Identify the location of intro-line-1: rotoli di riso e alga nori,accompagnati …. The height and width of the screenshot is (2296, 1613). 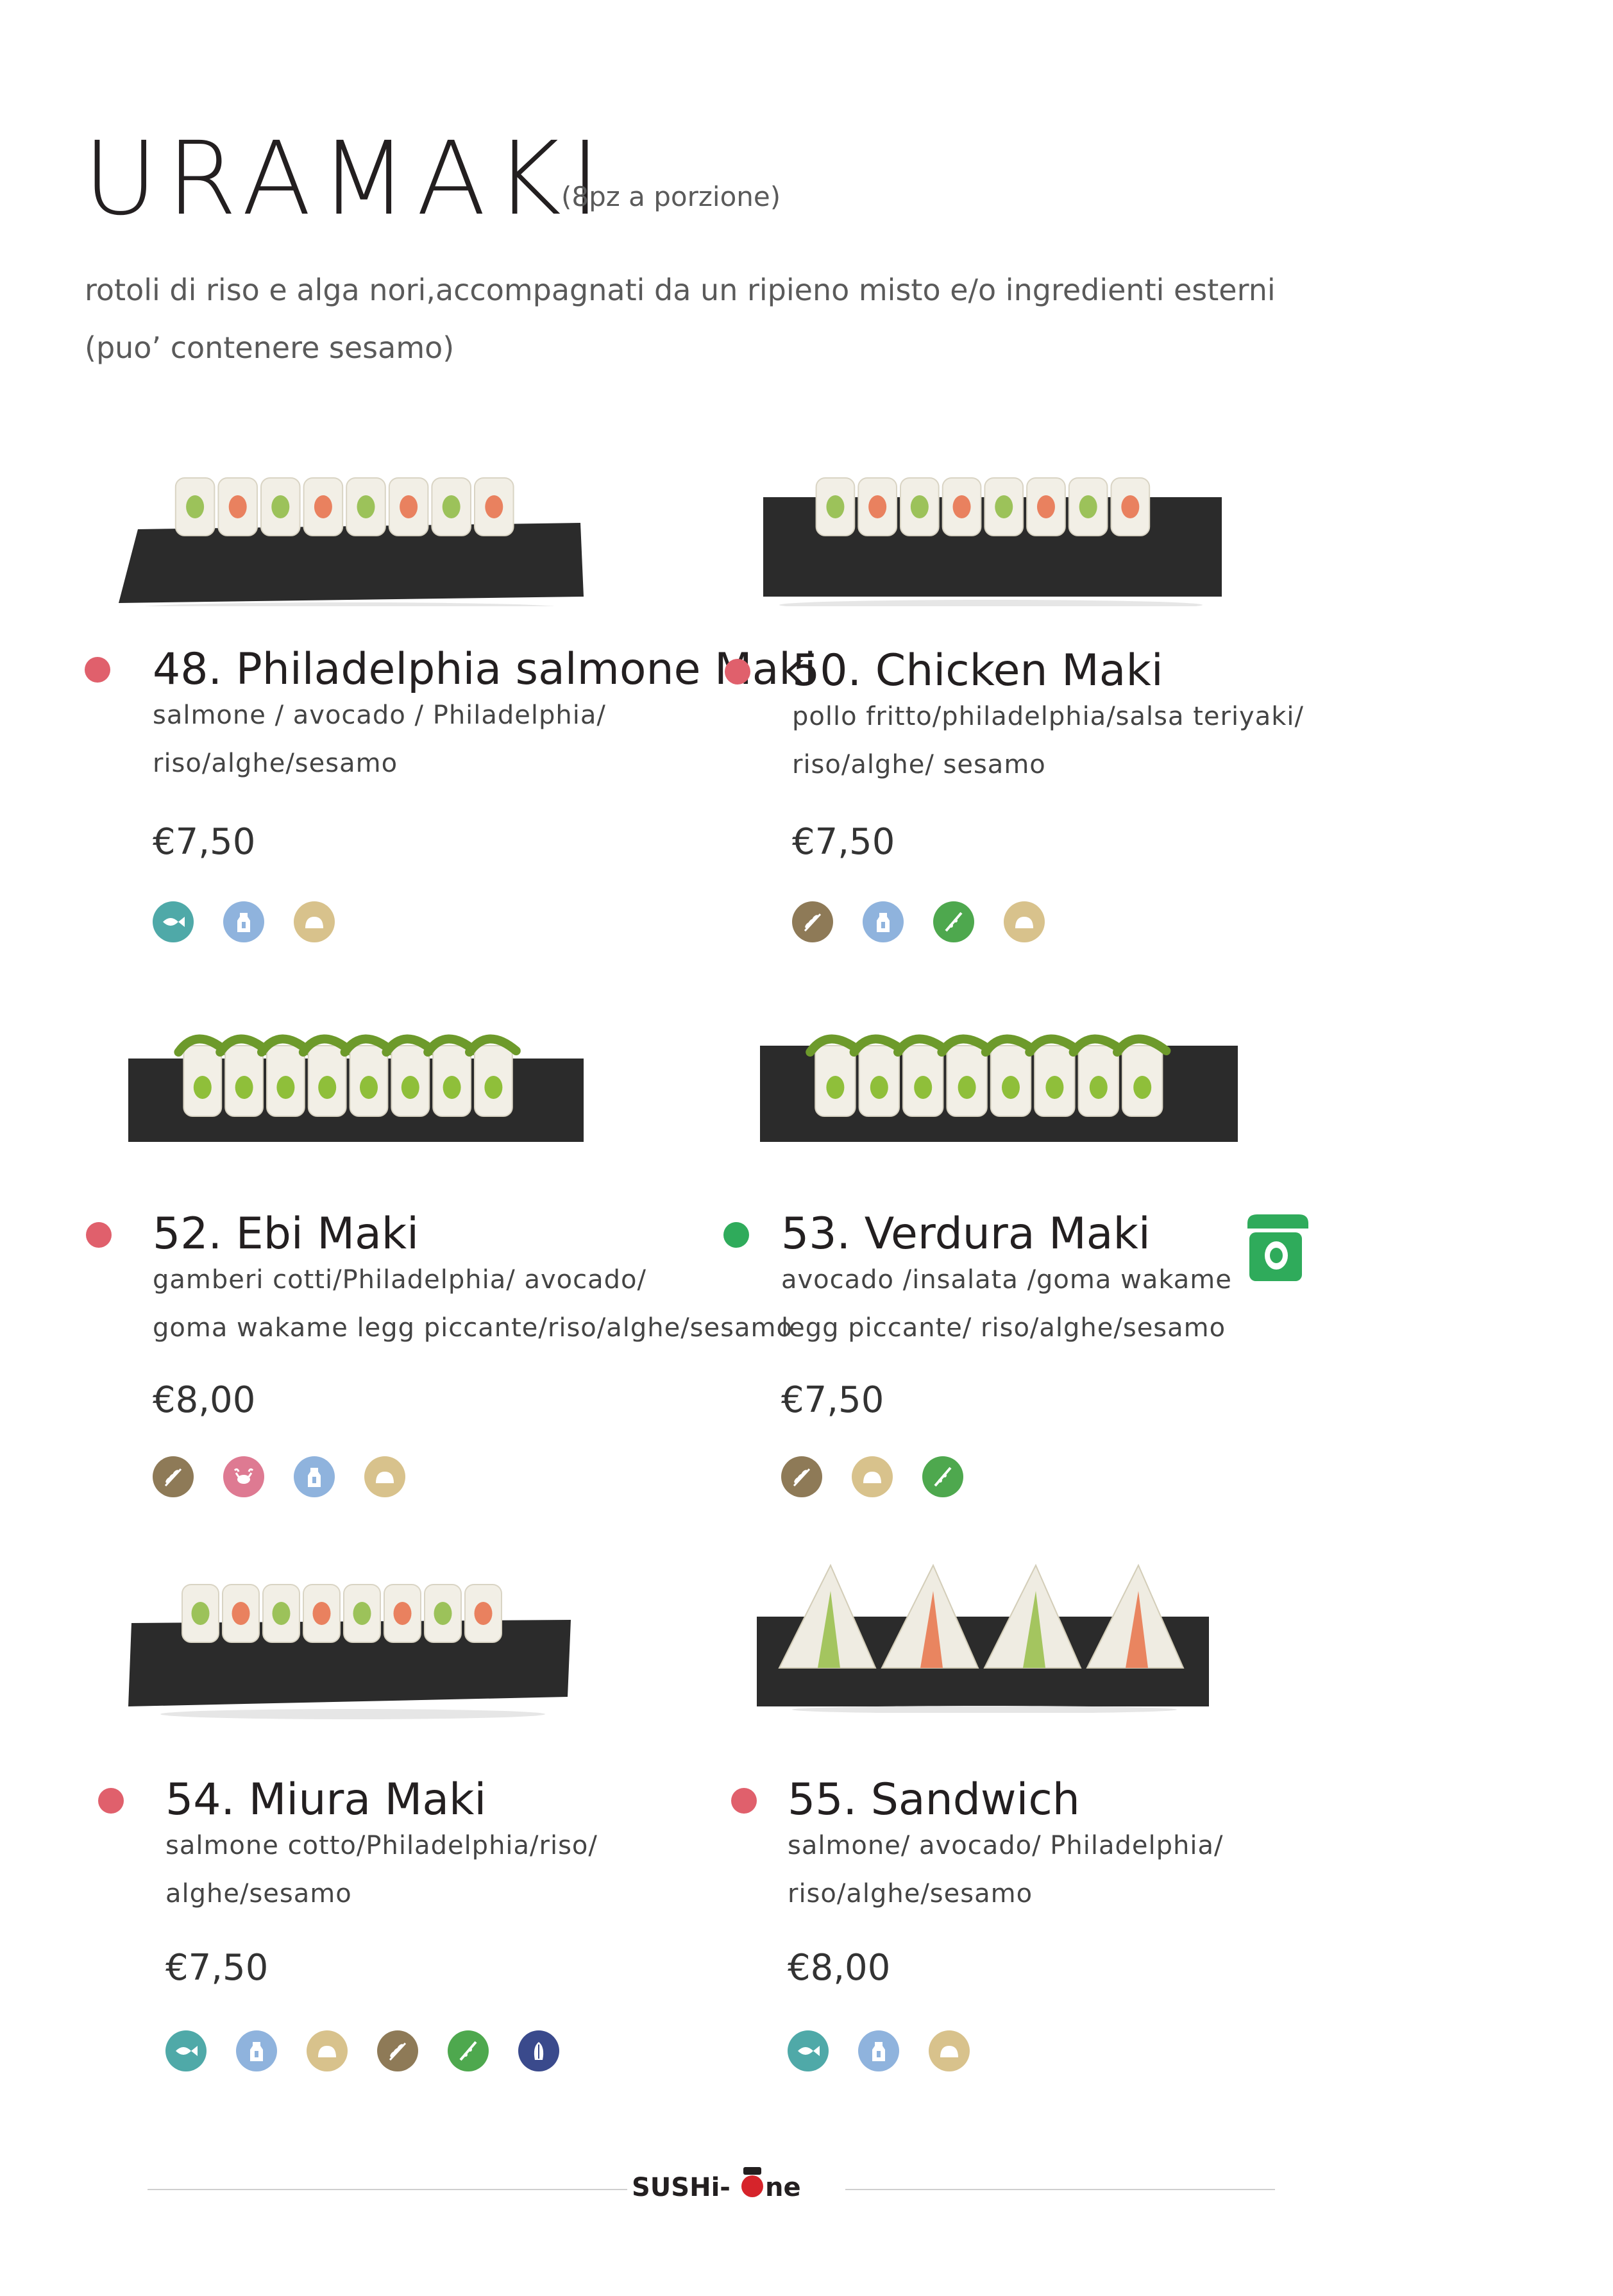
(681, 290).